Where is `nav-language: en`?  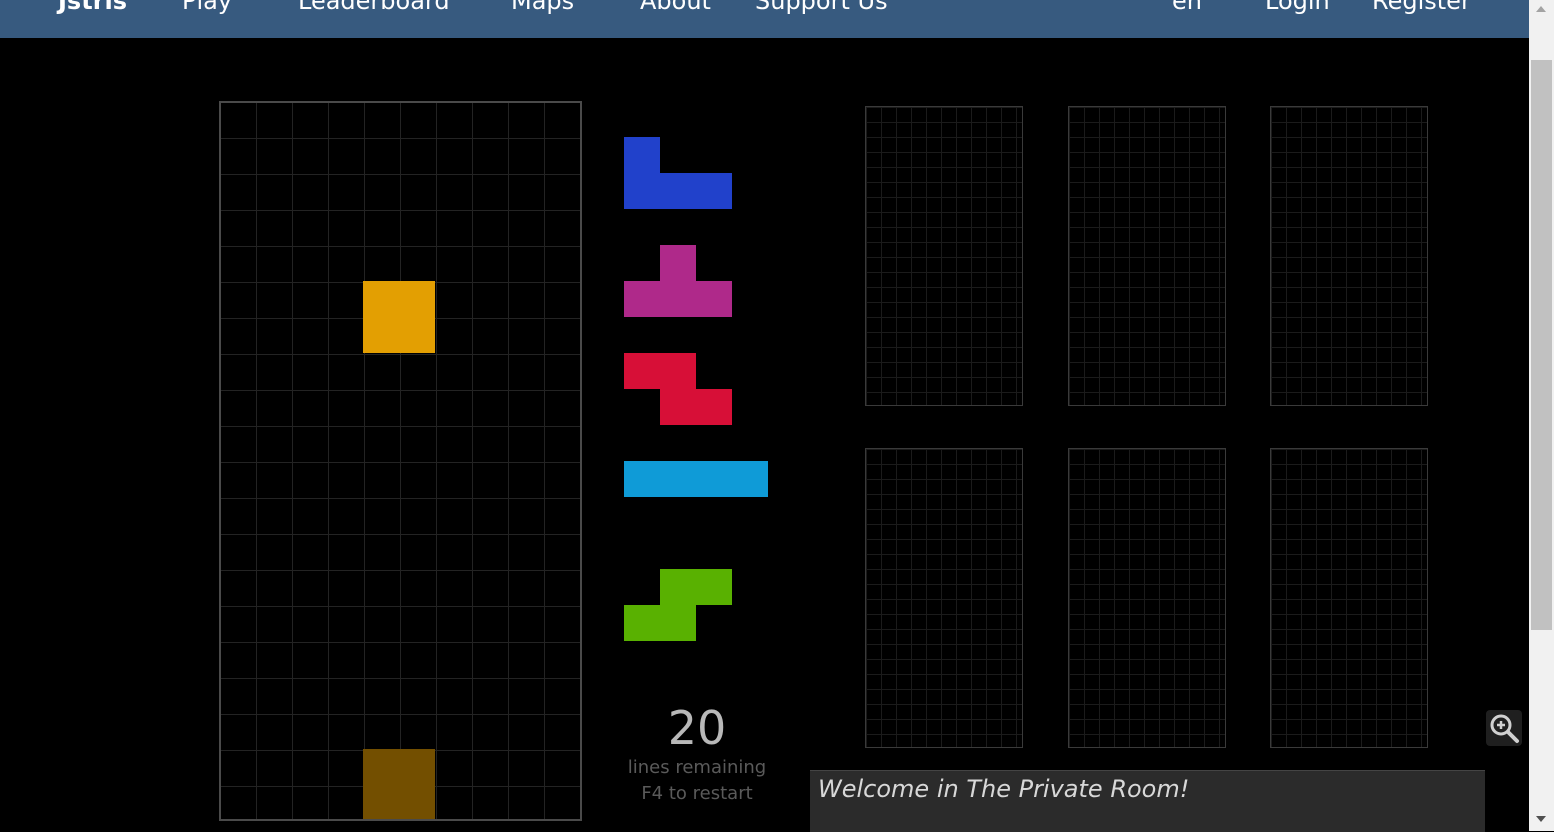 nav-language: en is located at coordinates (1187, 8).